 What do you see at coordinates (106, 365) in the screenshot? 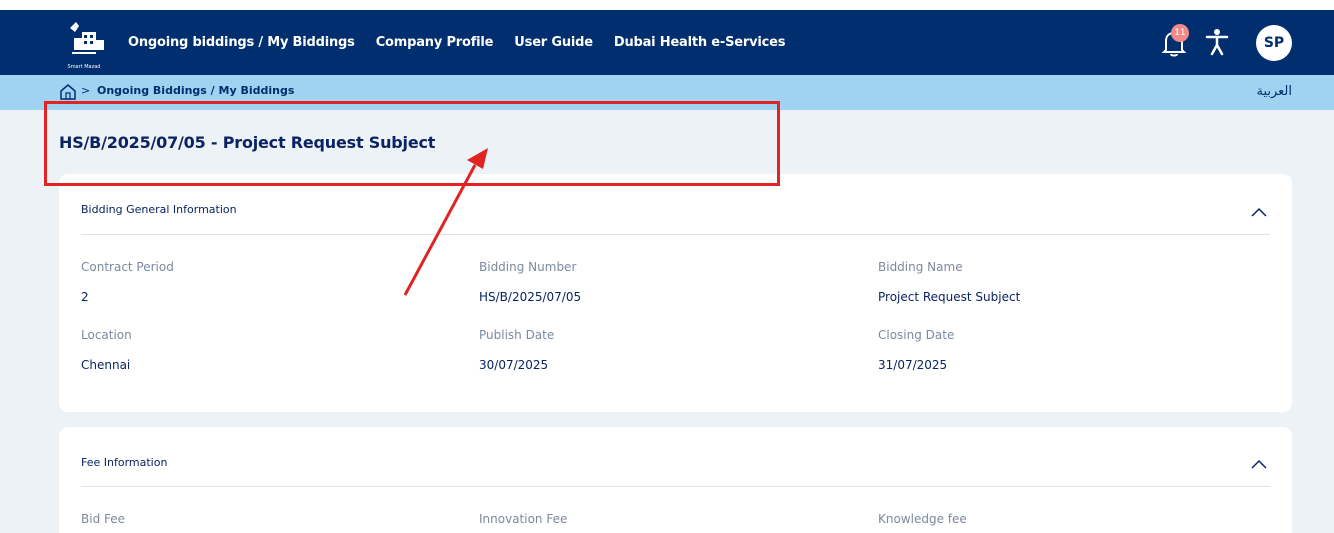
I see `field-value: Chennai` at bounding box center [106, 365].